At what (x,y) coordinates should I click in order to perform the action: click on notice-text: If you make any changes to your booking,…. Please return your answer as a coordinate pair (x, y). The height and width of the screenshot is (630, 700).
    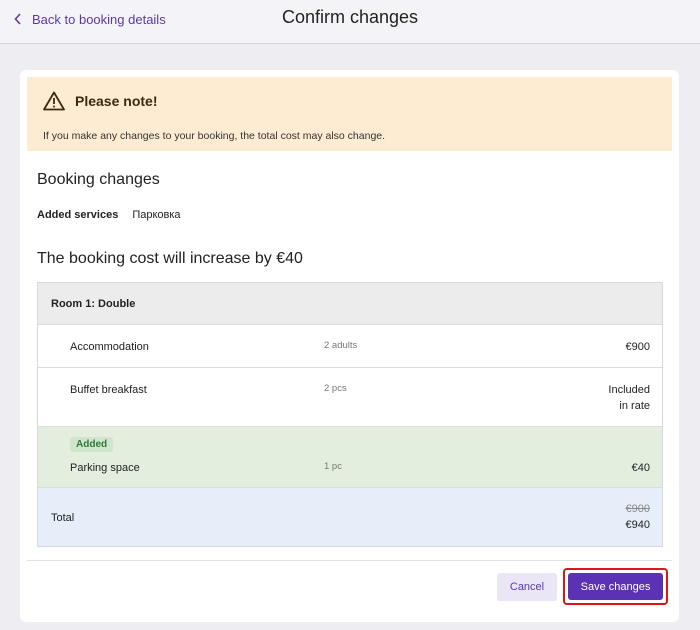
    Looking at the image, I should click on (214, 136).